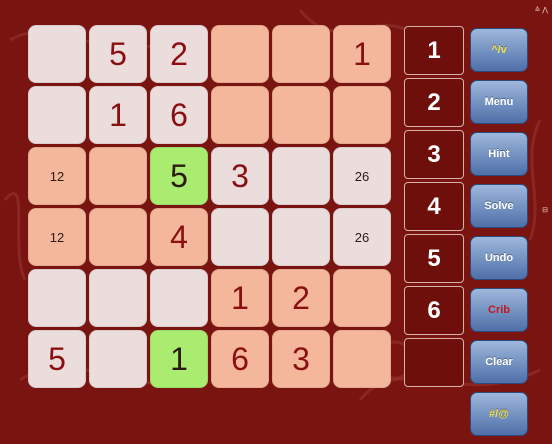  I want to click on digit-button-5: 5, so click(434, 258).